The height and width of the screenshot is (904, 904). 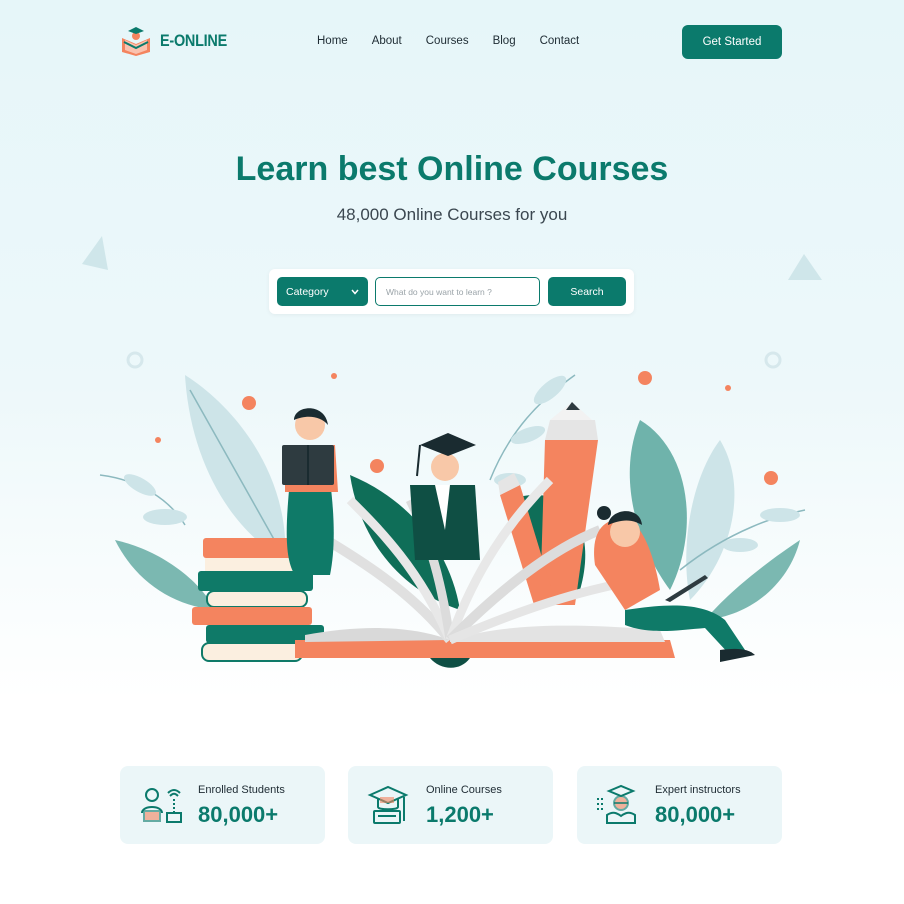 I want to click on brand-logo: E-ONLINE, so click(x=179, y=41).